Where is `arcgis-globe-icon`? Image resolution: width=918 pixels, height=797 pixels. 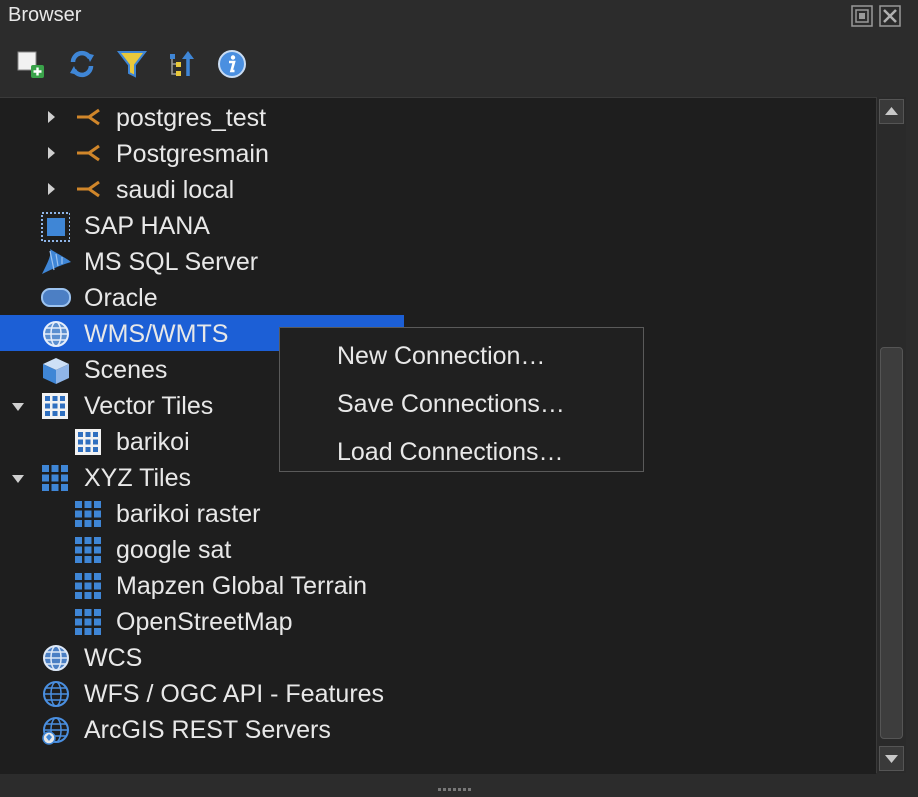 arcgis-globe-icon is located at coordinates (55, 730).